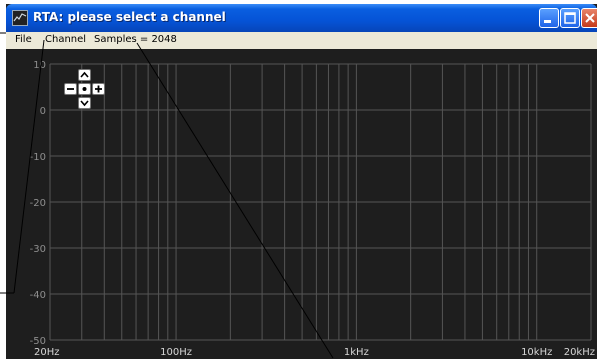 The image size is (597, 362). I want to click on y-tick-label: 0, so click(43, 111).